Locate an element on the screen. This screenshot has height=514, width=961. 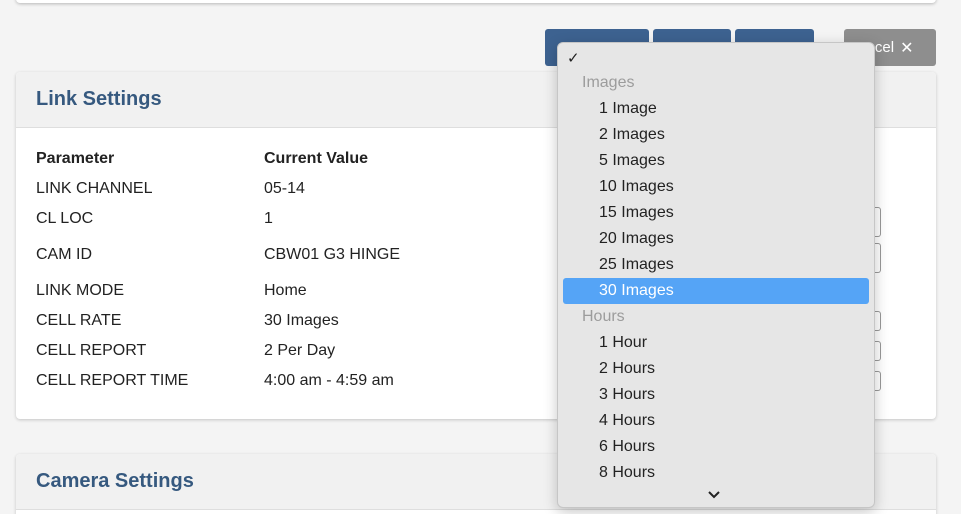
parameter-label: CELL REPORT is located at coordinates (91, 350).